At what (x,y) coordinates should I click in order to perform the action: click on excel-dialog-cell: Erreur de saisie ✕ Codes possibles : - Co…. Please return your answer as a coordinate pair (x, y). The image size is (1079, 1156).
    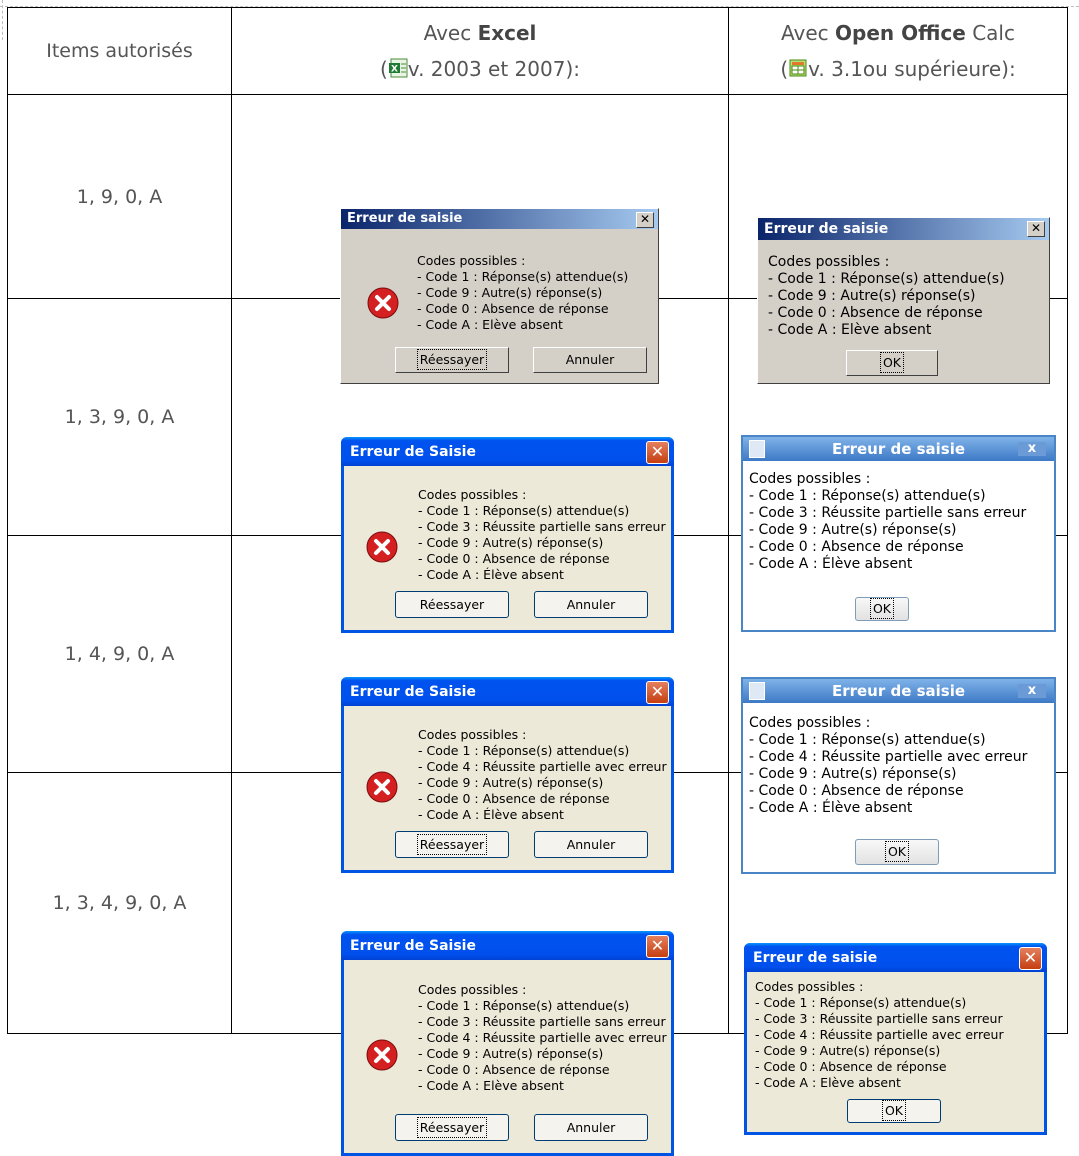
    Looking at the image, I should click on (480, 239).